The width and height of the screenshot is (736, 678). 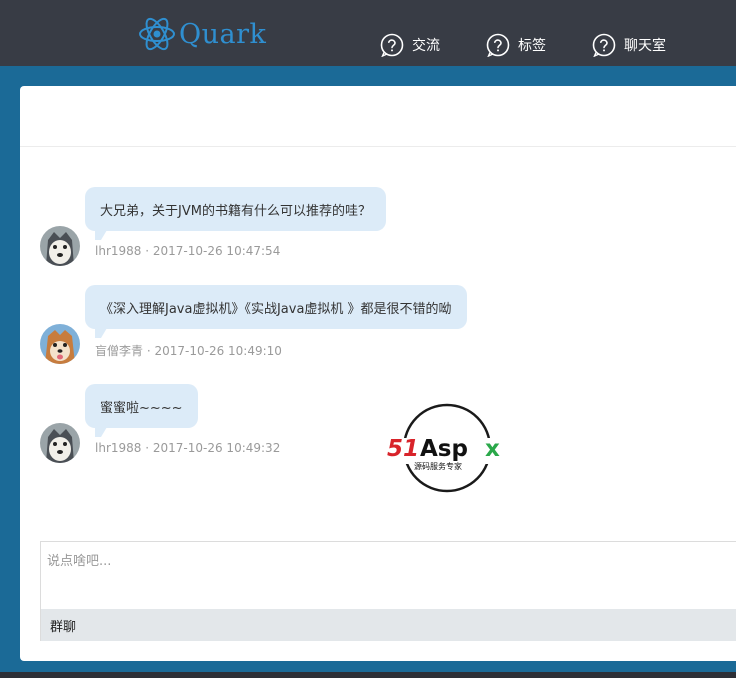 What do you see at coordinates (320, 425) in the screenshot?
I see `chat-message: 蜜蜜啦~~~~ lhr1988 · 2017-10-26 10:49:32` at bounding box center [320, 425].